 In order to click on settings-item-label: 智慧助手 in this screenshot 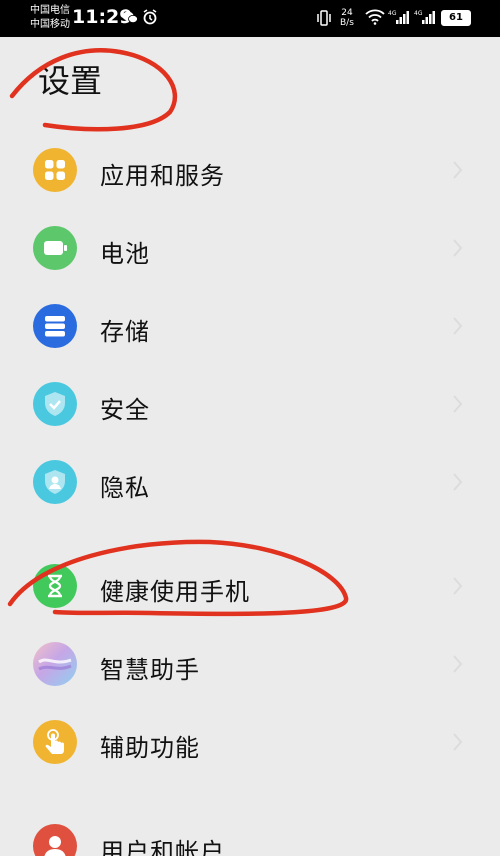, I will do `click(150, 670)`.